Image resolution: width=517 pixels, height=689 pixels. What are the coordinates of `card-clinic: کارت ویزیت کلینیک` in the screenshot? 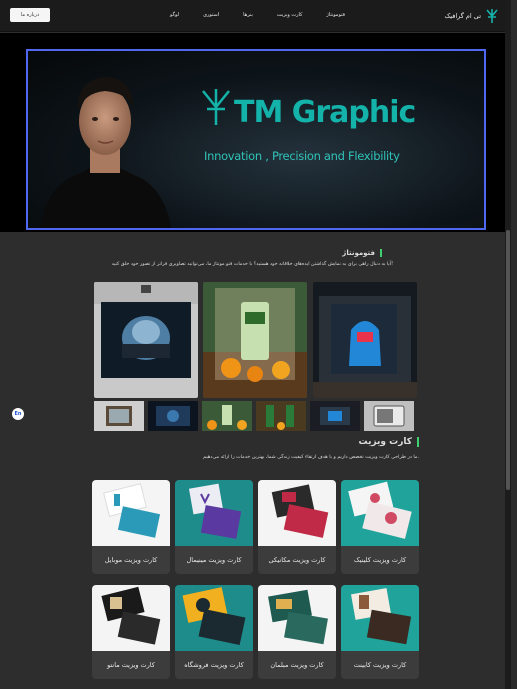 It's located at (380, 527).